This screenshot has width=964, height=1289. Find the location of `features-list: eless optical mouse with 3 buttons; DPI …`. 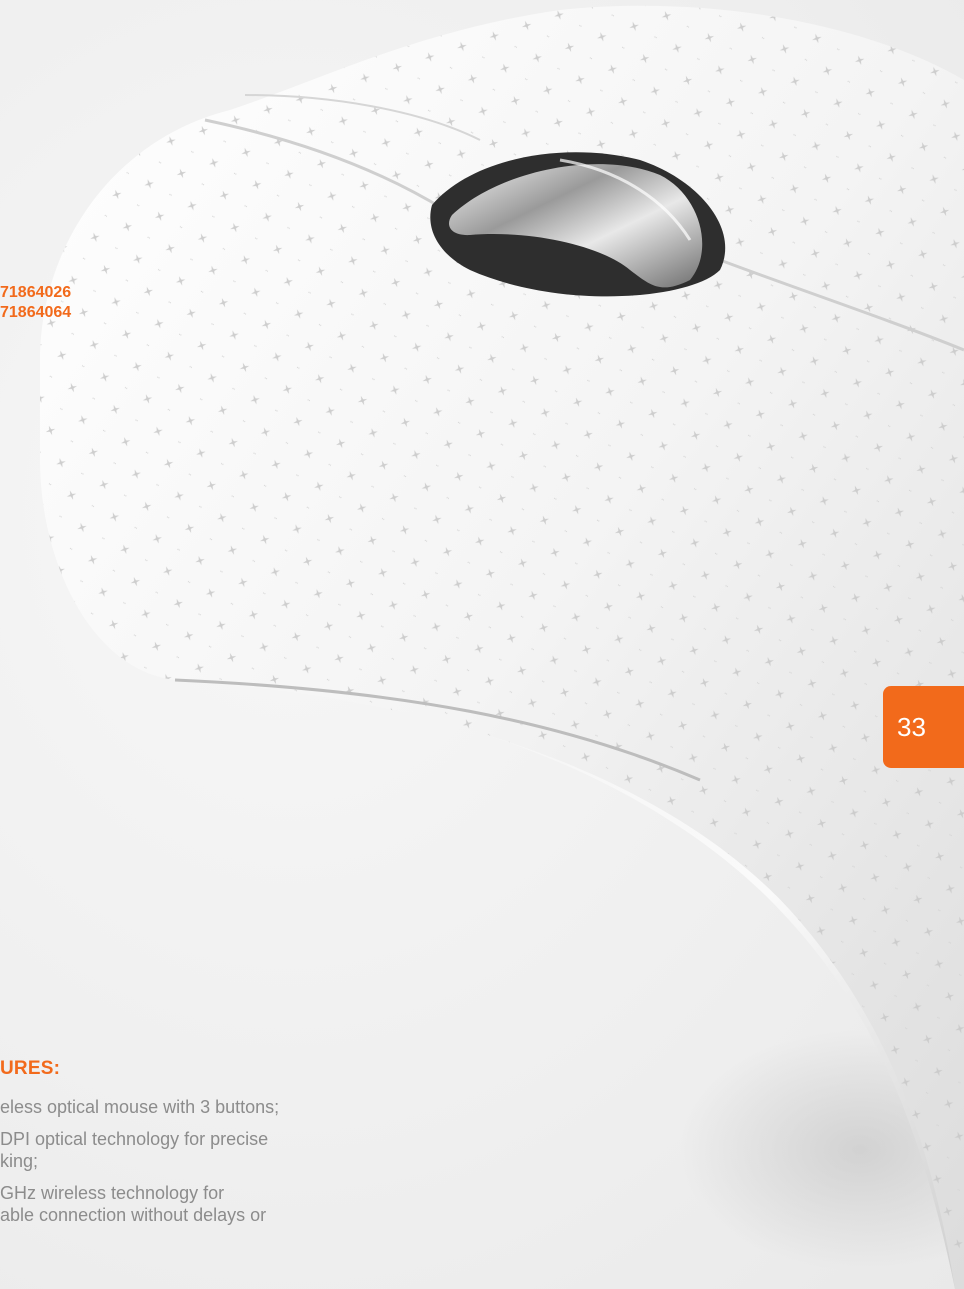

features-list: eless optical mouse with 3 buttons; DPI … is located at coordinates (210, 1166).